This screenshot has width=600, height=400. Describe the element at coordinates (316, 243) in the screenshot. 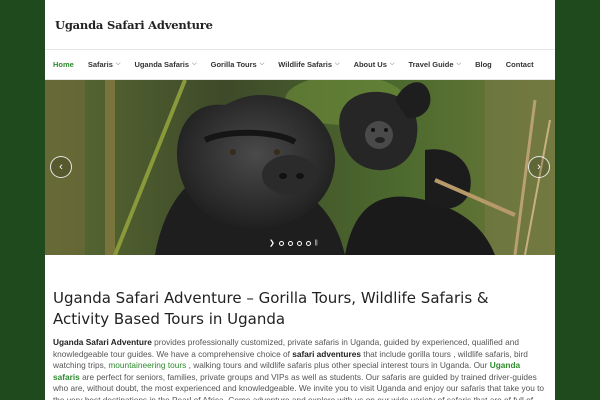

I see `pause-icon: | |` at that location.